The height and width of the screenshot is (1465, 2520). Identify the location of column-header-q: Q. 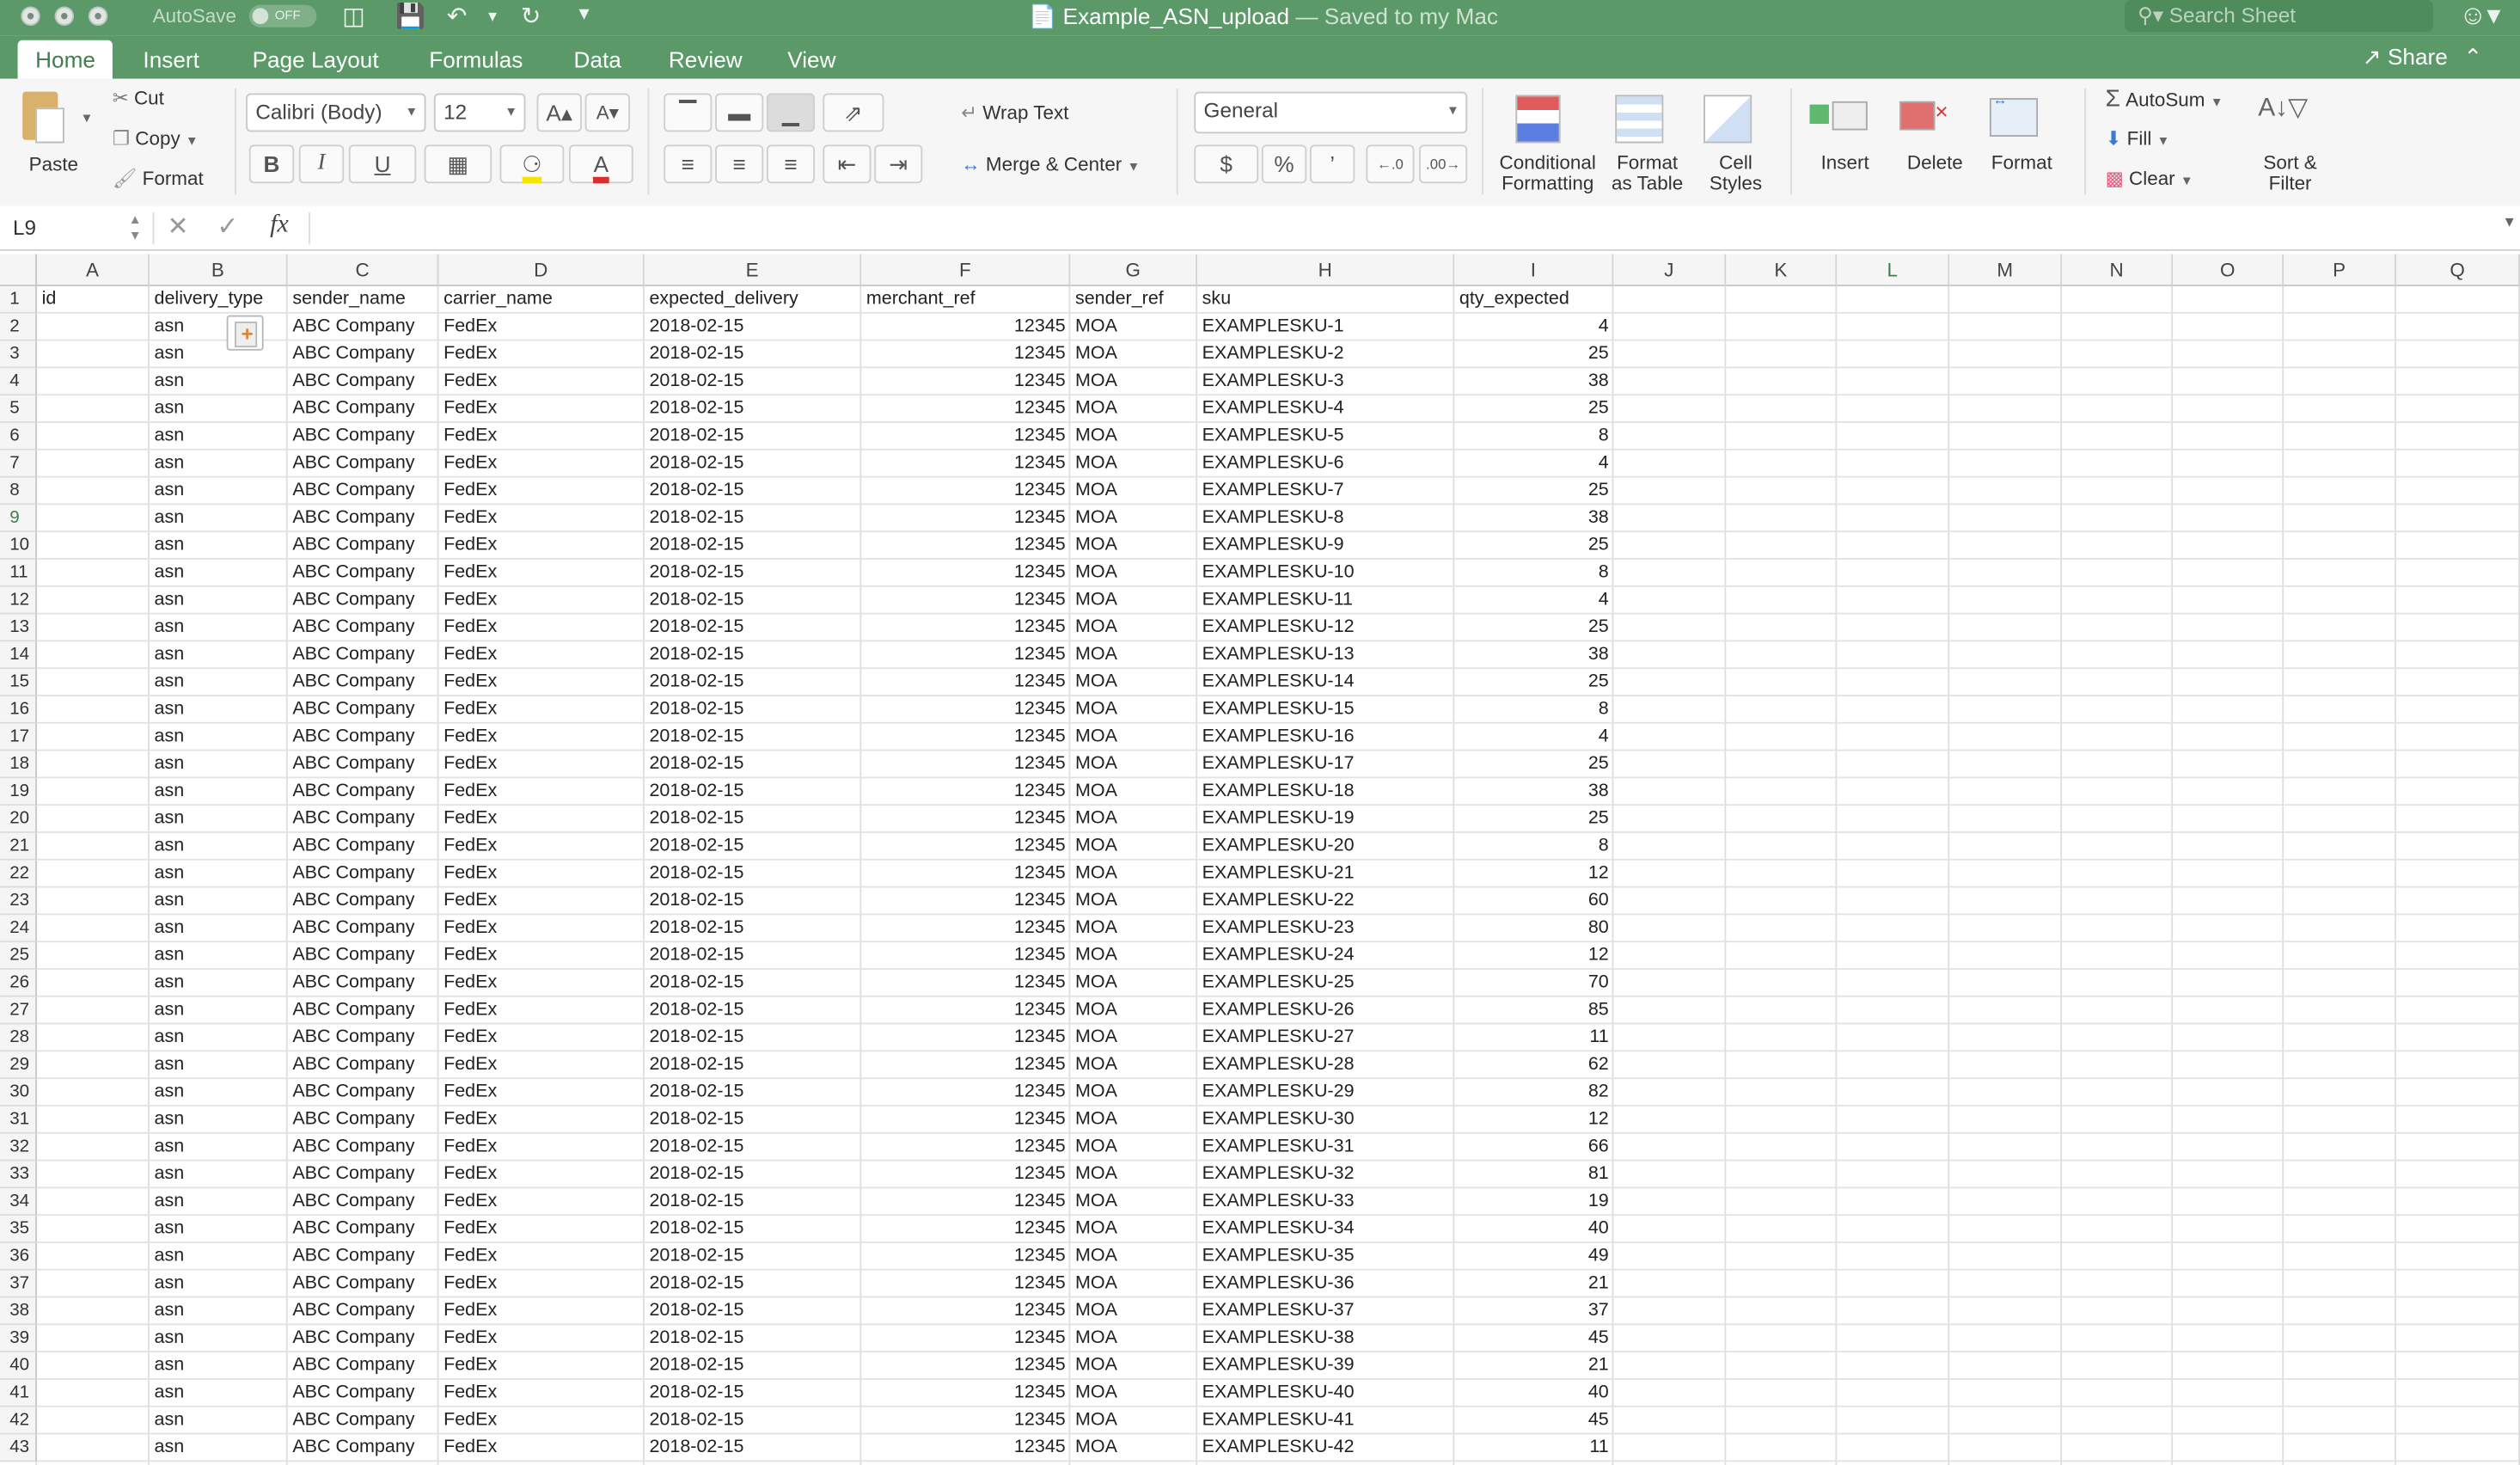
(2458, 270).